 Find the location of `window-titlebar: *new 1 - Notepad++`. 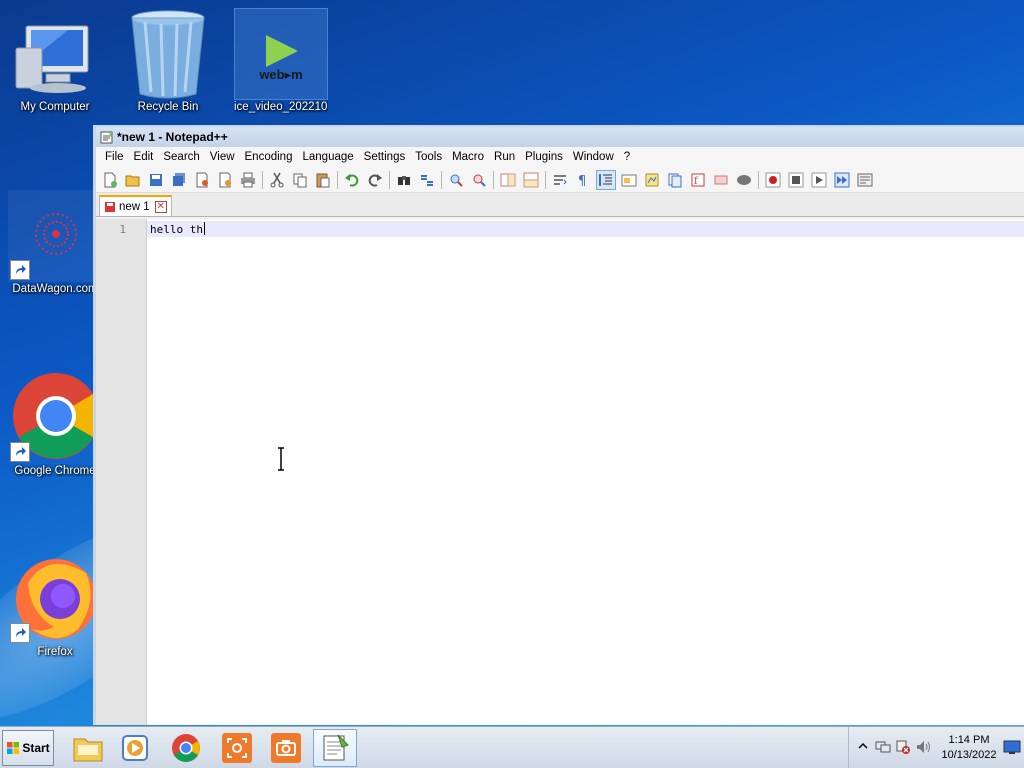

window-titlebar: *new 1 - Notepad++ is located at coordinates (560, 137).